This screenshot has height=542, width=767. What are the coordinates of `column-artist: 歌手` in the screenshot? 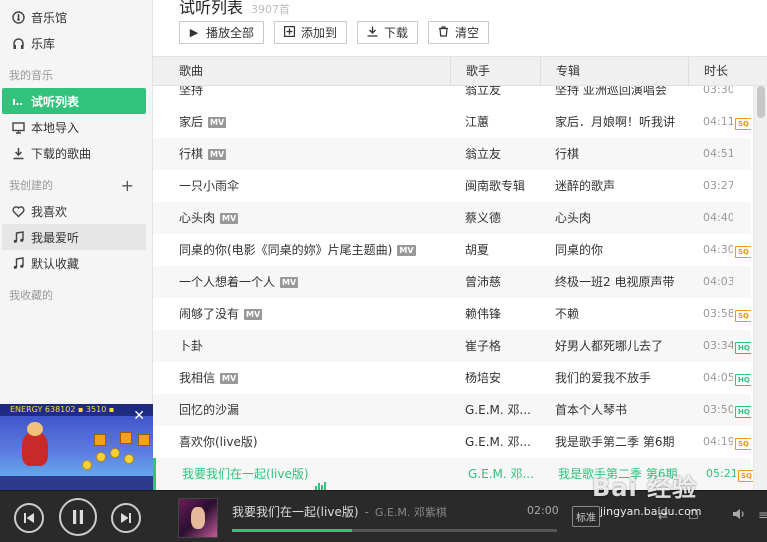 It's located at (495, 71).